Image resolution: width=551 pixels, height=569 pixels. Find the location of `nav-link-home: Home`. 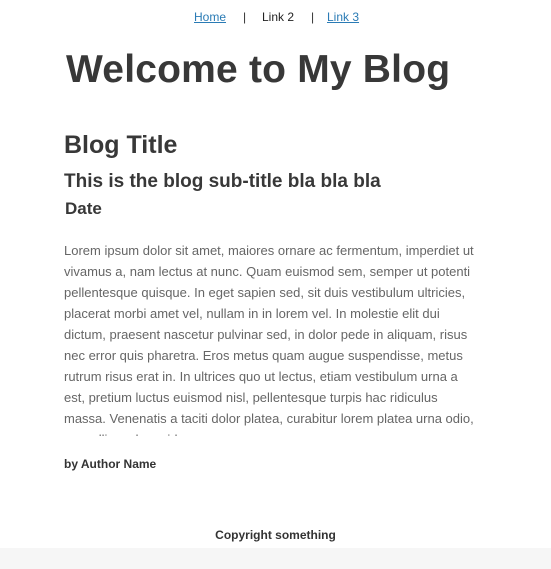

nav-link-home: Home is located at coordinates (210, 17).